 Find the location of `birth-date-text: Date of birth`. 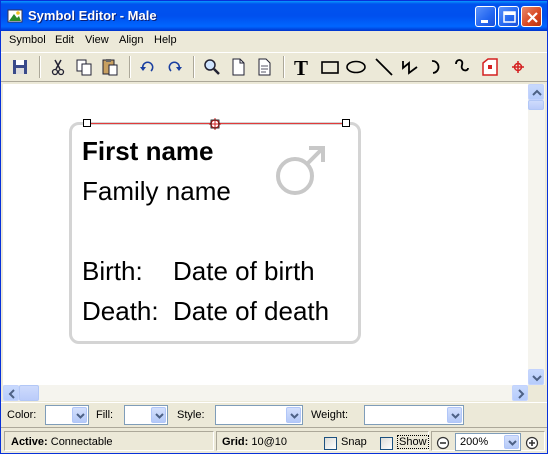

birth-date-text: Date of birth is located at coordinates (244, 271).